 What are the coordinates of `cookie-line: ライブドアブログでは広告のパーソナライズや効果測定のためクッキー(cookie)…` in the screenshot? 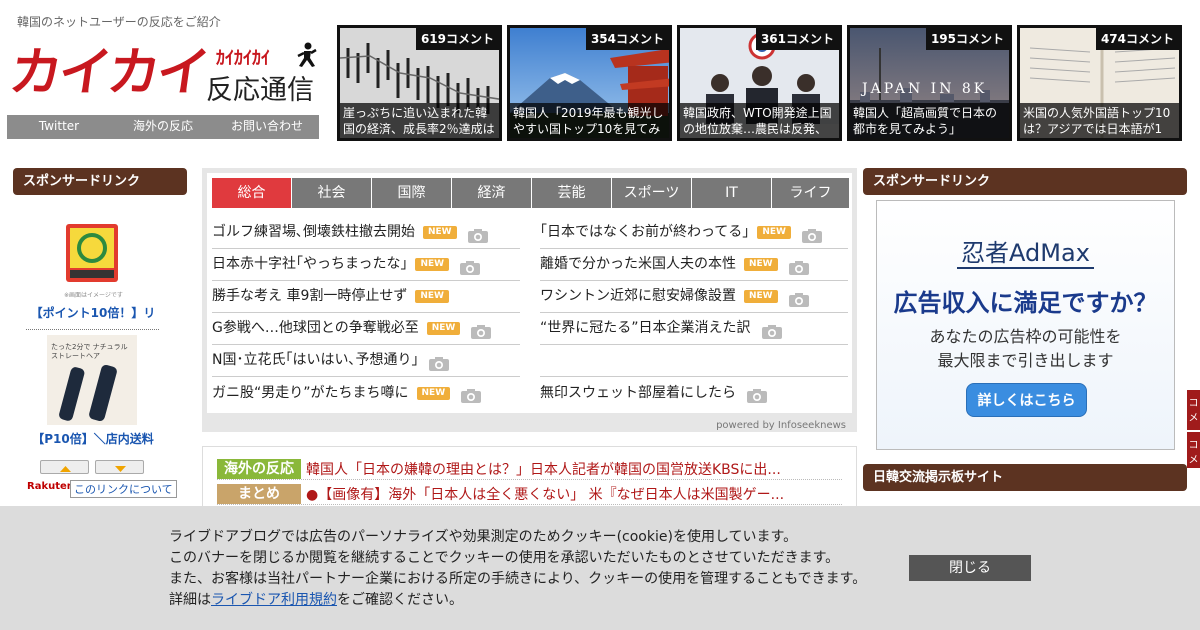 It's located at (483, 537).